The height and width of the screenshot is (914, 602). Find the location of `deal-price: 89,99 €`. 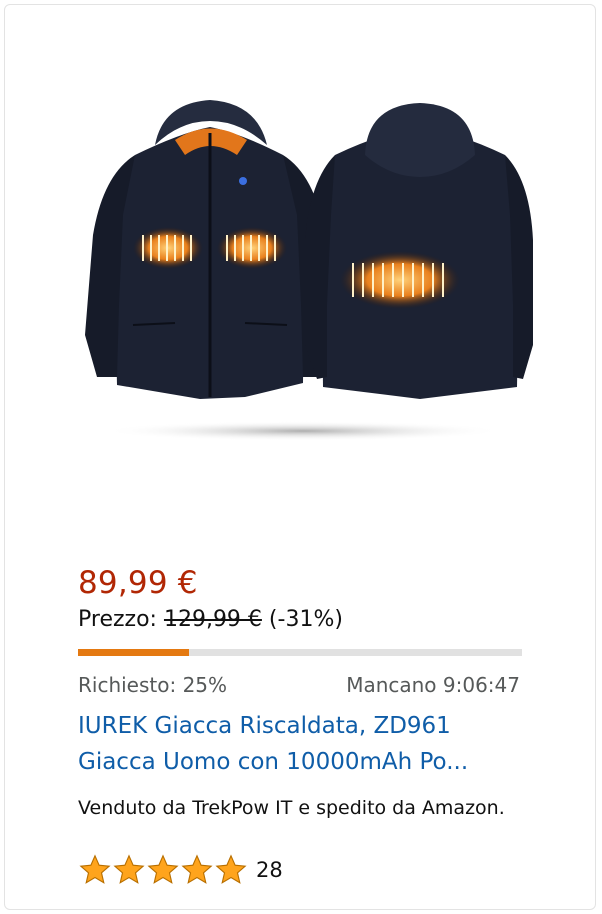

deal-price: 89,99 € is located at coordinates (138, 583).